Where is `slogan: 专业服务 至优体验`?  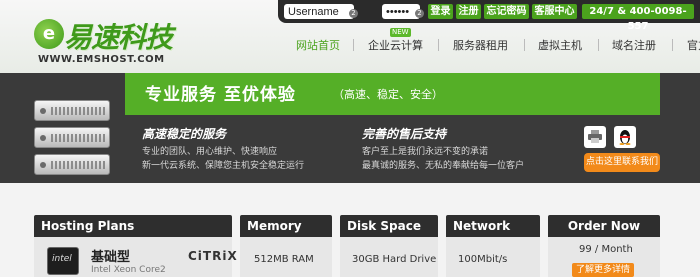 slogan: 专业服务 至优体验 is located at coordinates (220, 95).